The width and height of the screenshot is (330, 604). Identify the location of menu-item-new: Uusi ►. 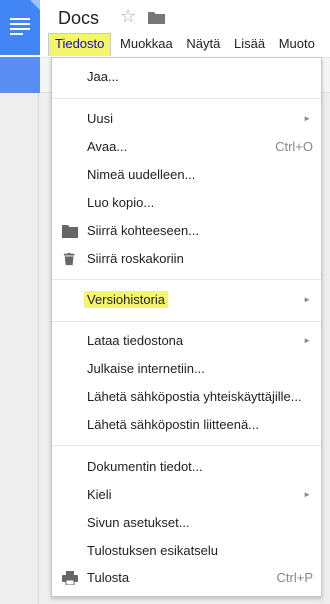
(186, 119).